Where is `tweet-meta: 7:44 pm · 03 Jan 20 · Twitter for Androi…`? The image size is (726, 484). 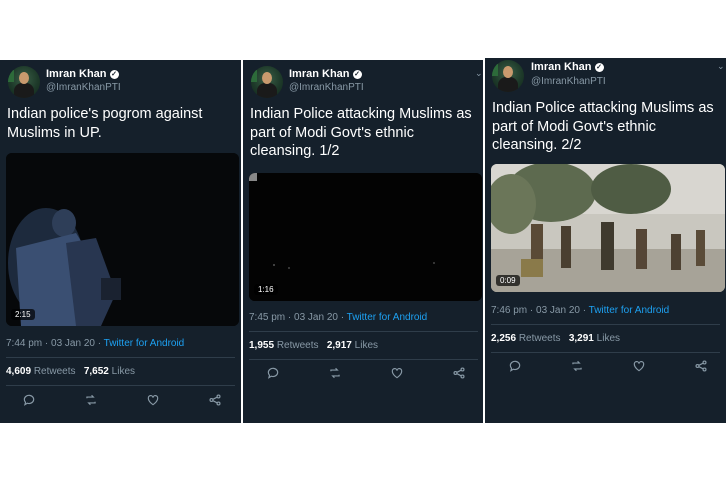 tweet-meta: 7:44 pm · 03 Jan 20 · Twitter for Androi… is located at coordinates (95, 343).